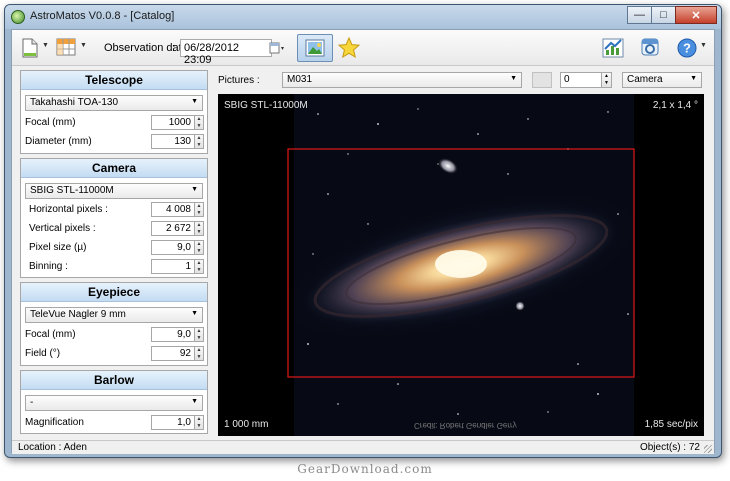 Image resolution: width=730 pixels, height=481 pixels. What do you see at coordinates (50, 334) in the screenshot?
I see `eyepiece-focal-label: Focal (mm)` at bounding box center [50, 334].